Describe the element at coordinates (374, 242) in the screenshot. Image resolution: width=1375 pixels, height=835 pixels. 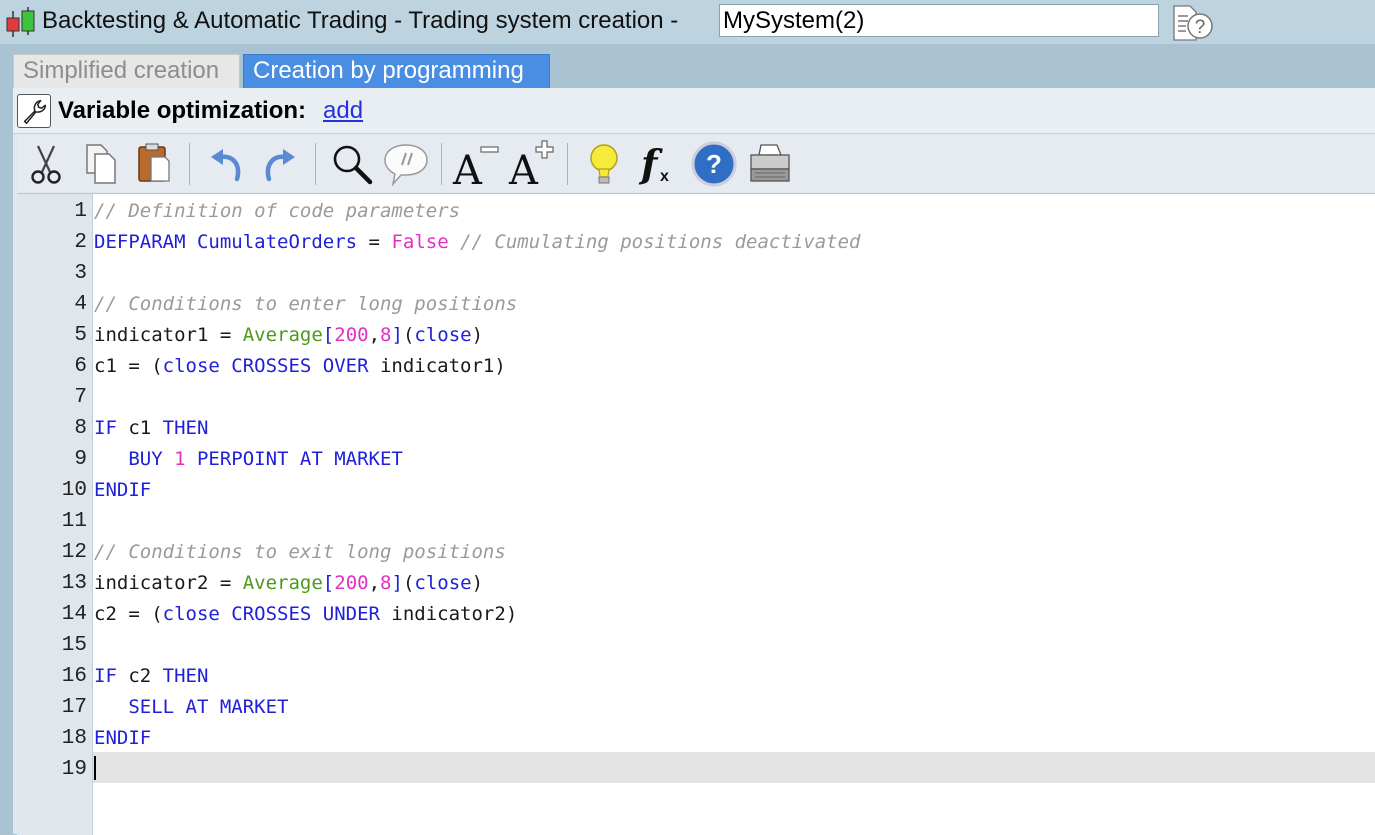
I see `code-token: =` at that location.